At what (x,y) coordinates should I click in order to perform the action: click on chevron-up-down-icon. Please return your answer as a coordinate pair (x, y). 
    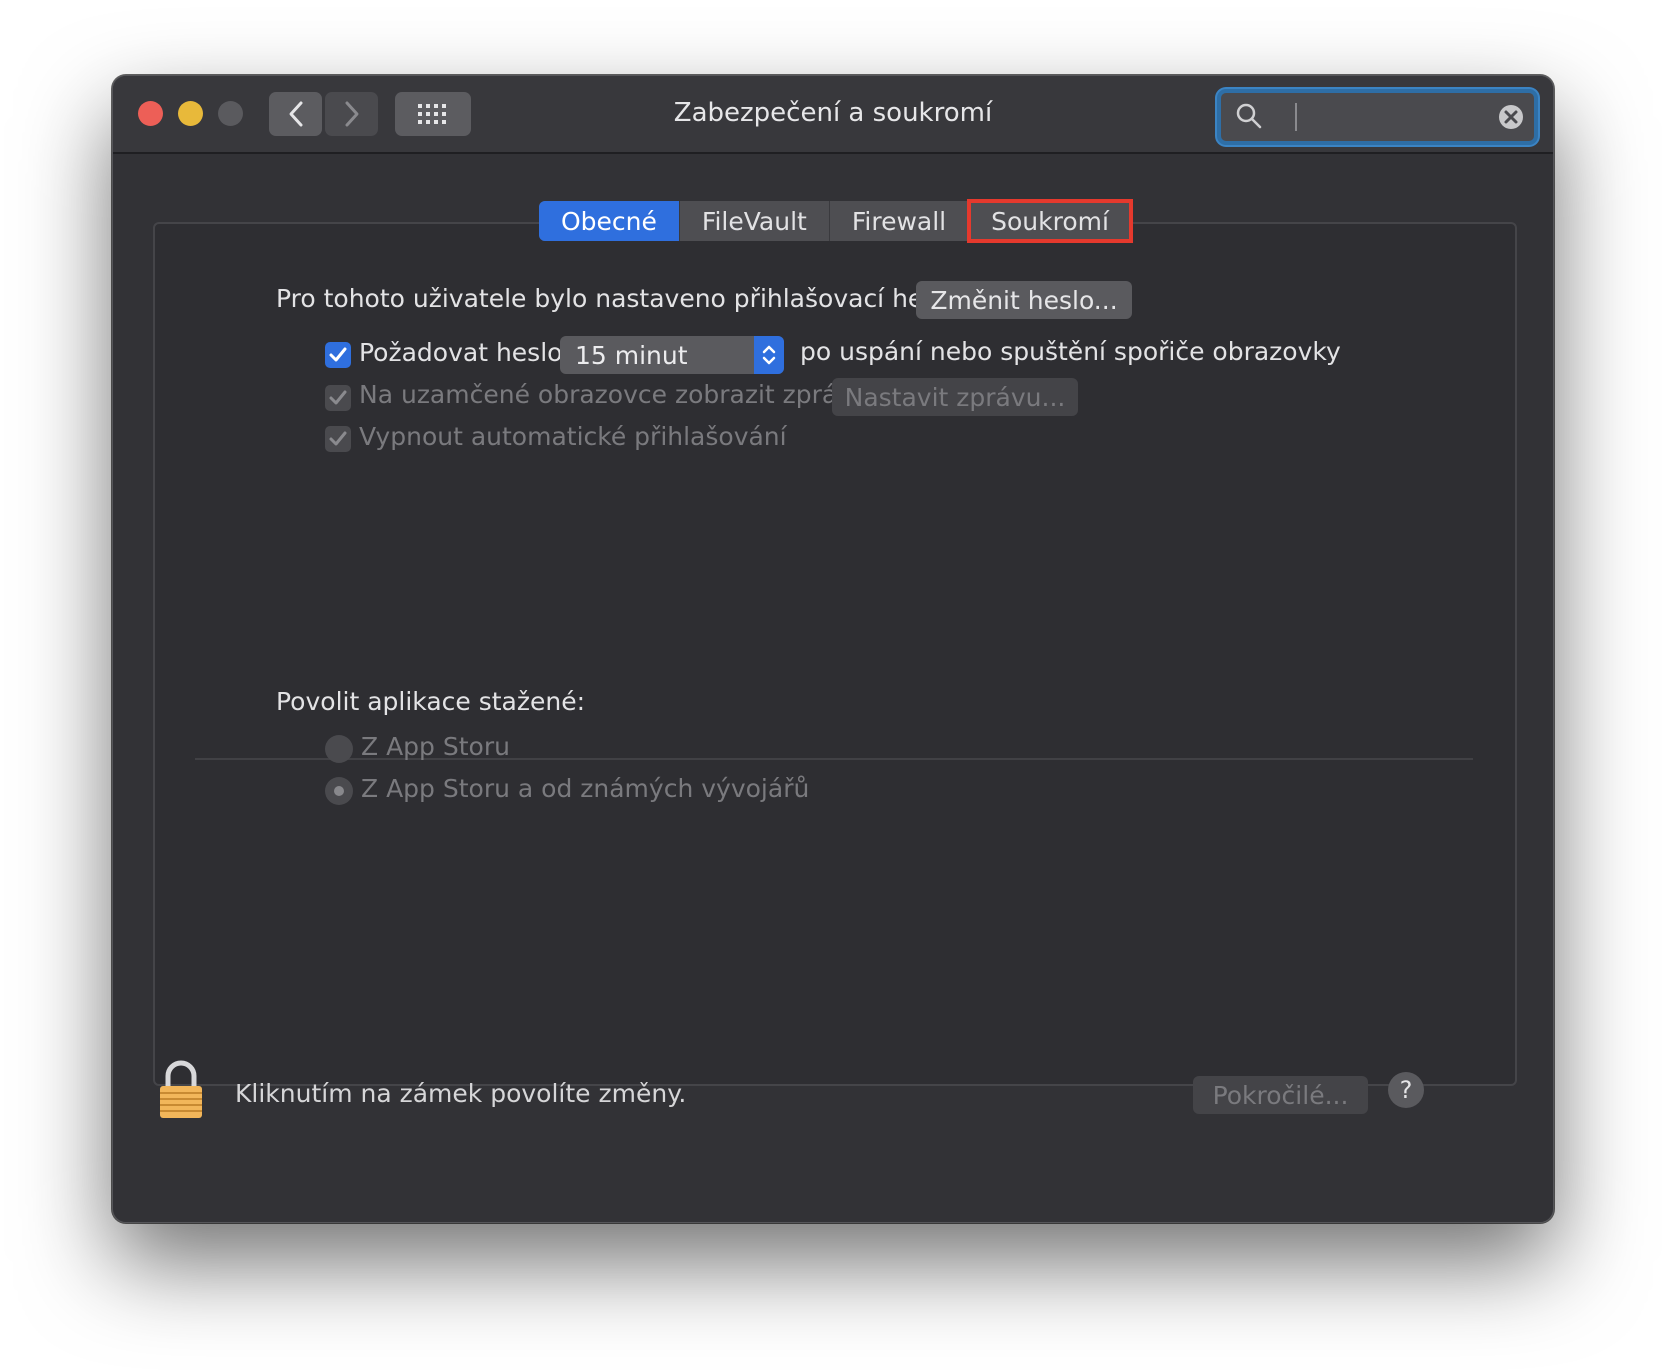
    Looking at the image, I should click on (769, 355).